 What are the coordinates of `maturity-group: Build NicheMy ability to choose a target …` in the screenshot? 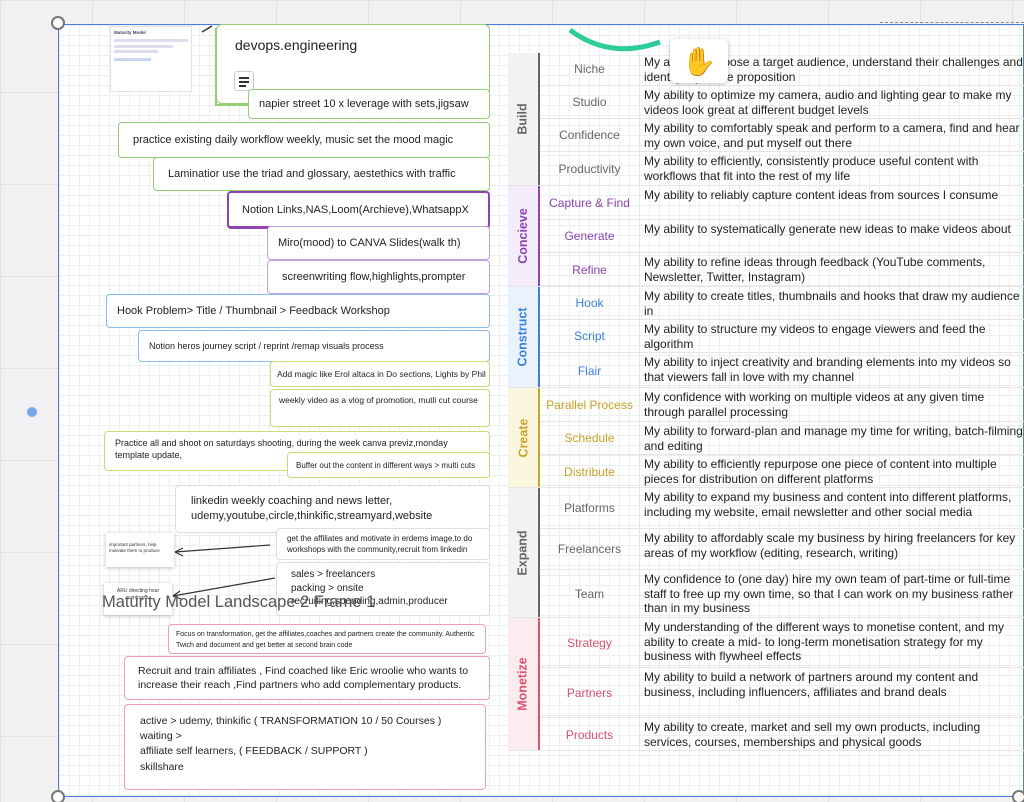 It's located at (766, 119).